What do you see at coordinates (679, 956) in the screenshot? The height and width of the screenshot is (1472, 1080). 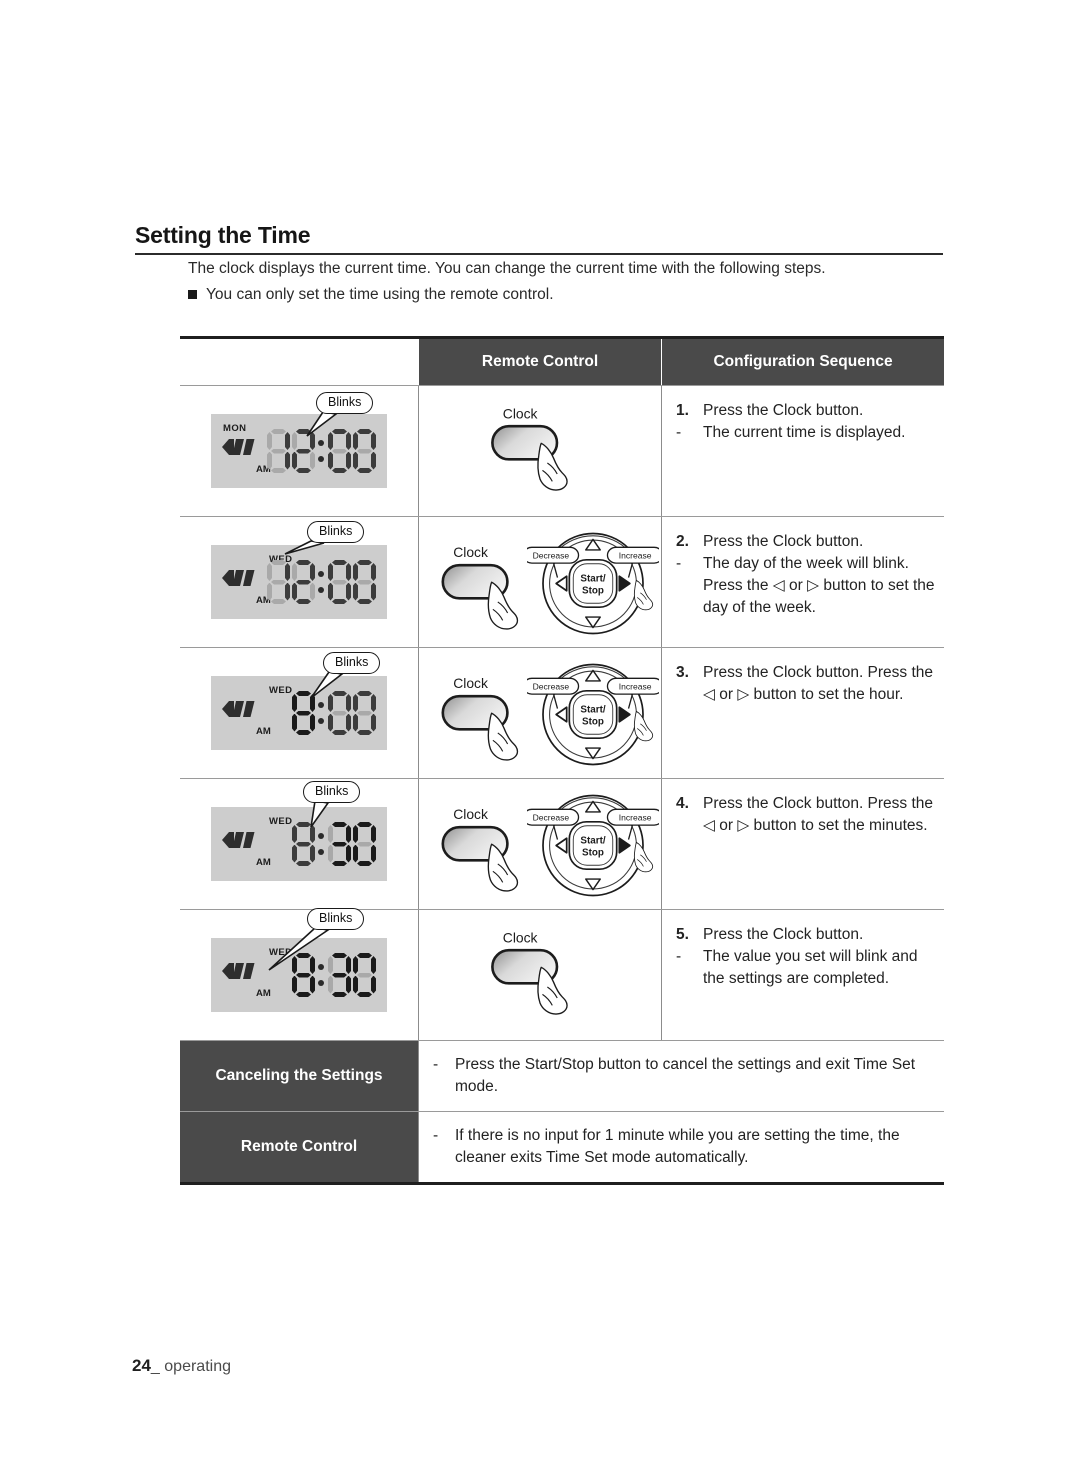 I see `step-marker: -` at bounding box center [679, 956].